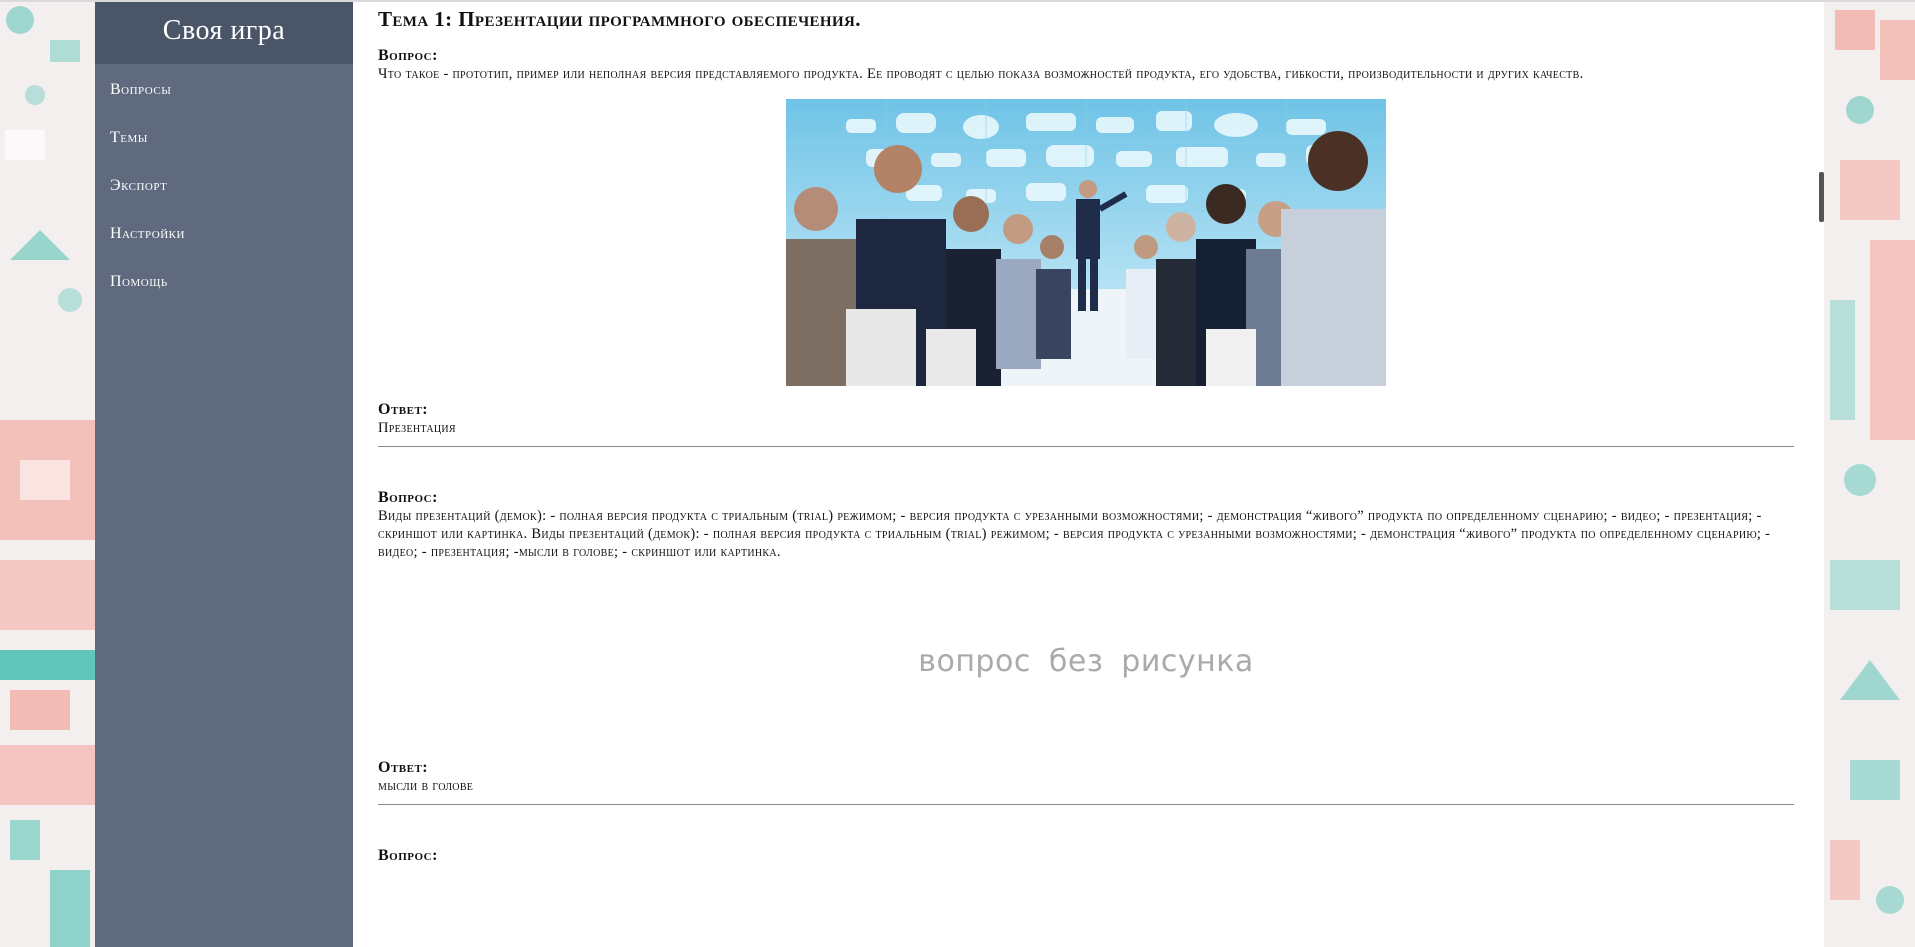  I want to click on answer-text: Презентация, so click(417, 428).